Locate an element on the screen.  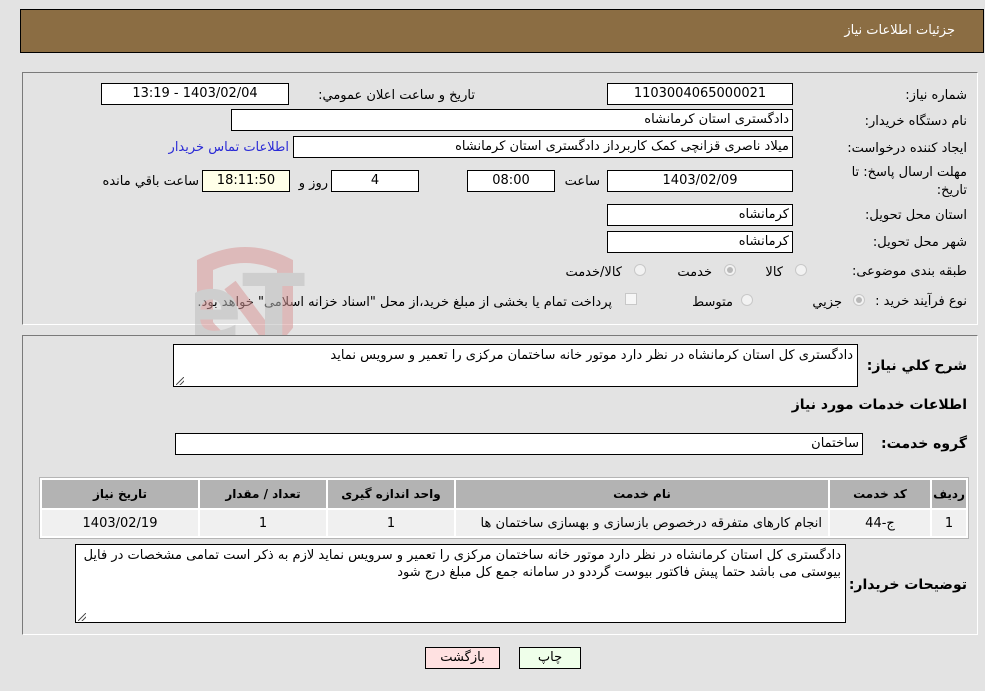
col-header-row-number: ردیف is located at coordinates (949, 494).